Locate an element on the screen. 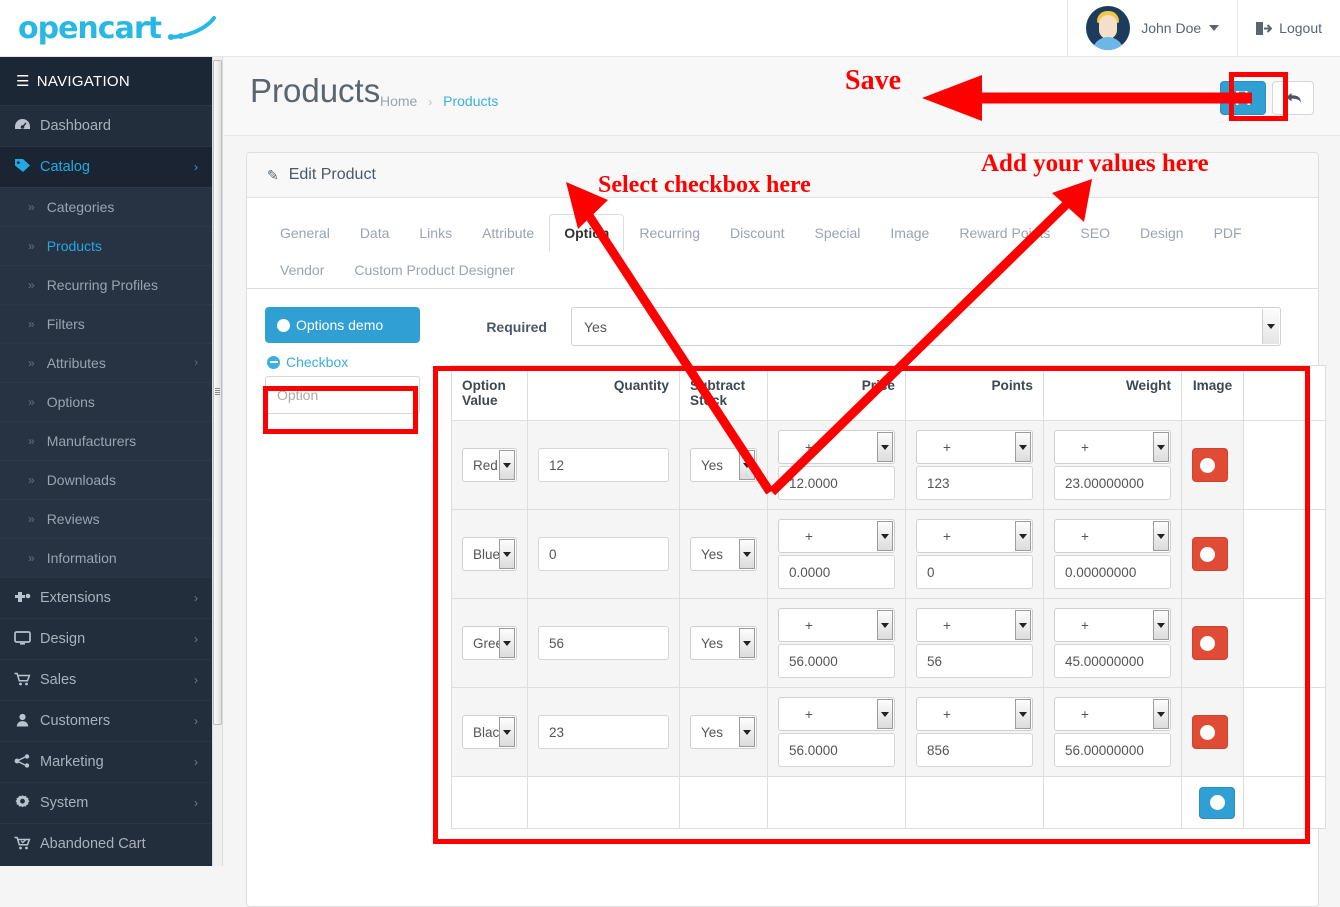 The image size is (1340, 907). quantity-input: 56 is located at coordinates (603, 643).